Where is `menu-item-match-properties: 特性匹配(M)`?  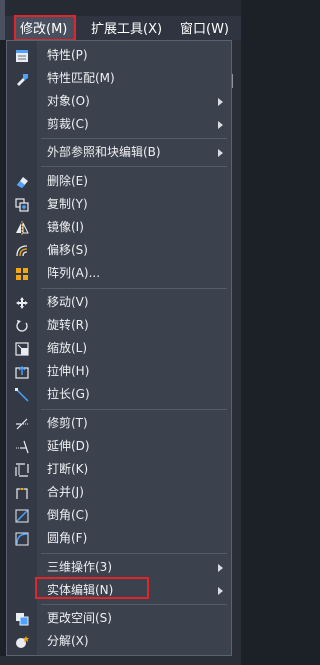 menu-item-match-properties: 特性匹配(M) is located at coordinates (119, 78).